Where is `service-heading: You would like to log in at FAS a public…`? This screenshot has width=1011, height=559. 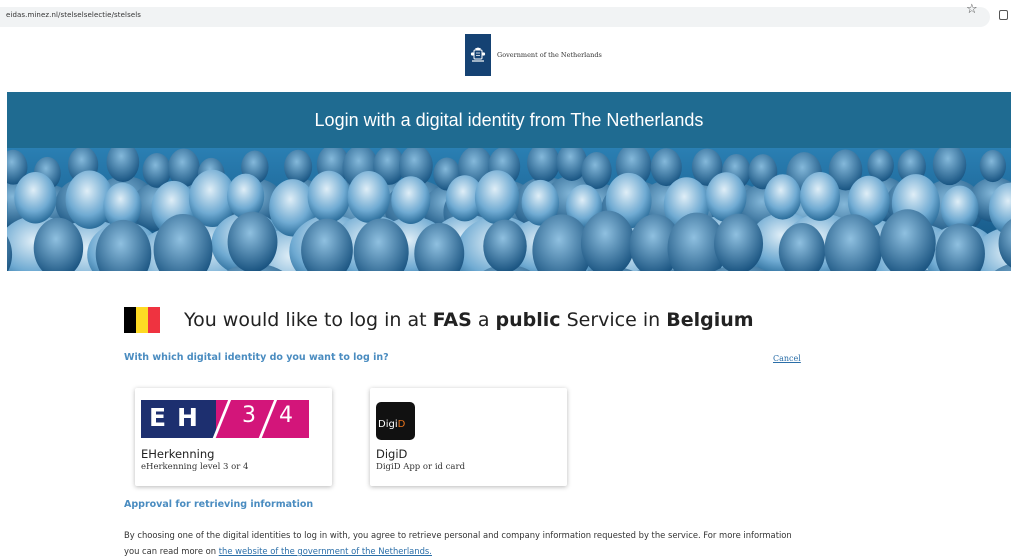 service-heading: You would like to log in at FAS a public… is located at coordinates (469, 320).